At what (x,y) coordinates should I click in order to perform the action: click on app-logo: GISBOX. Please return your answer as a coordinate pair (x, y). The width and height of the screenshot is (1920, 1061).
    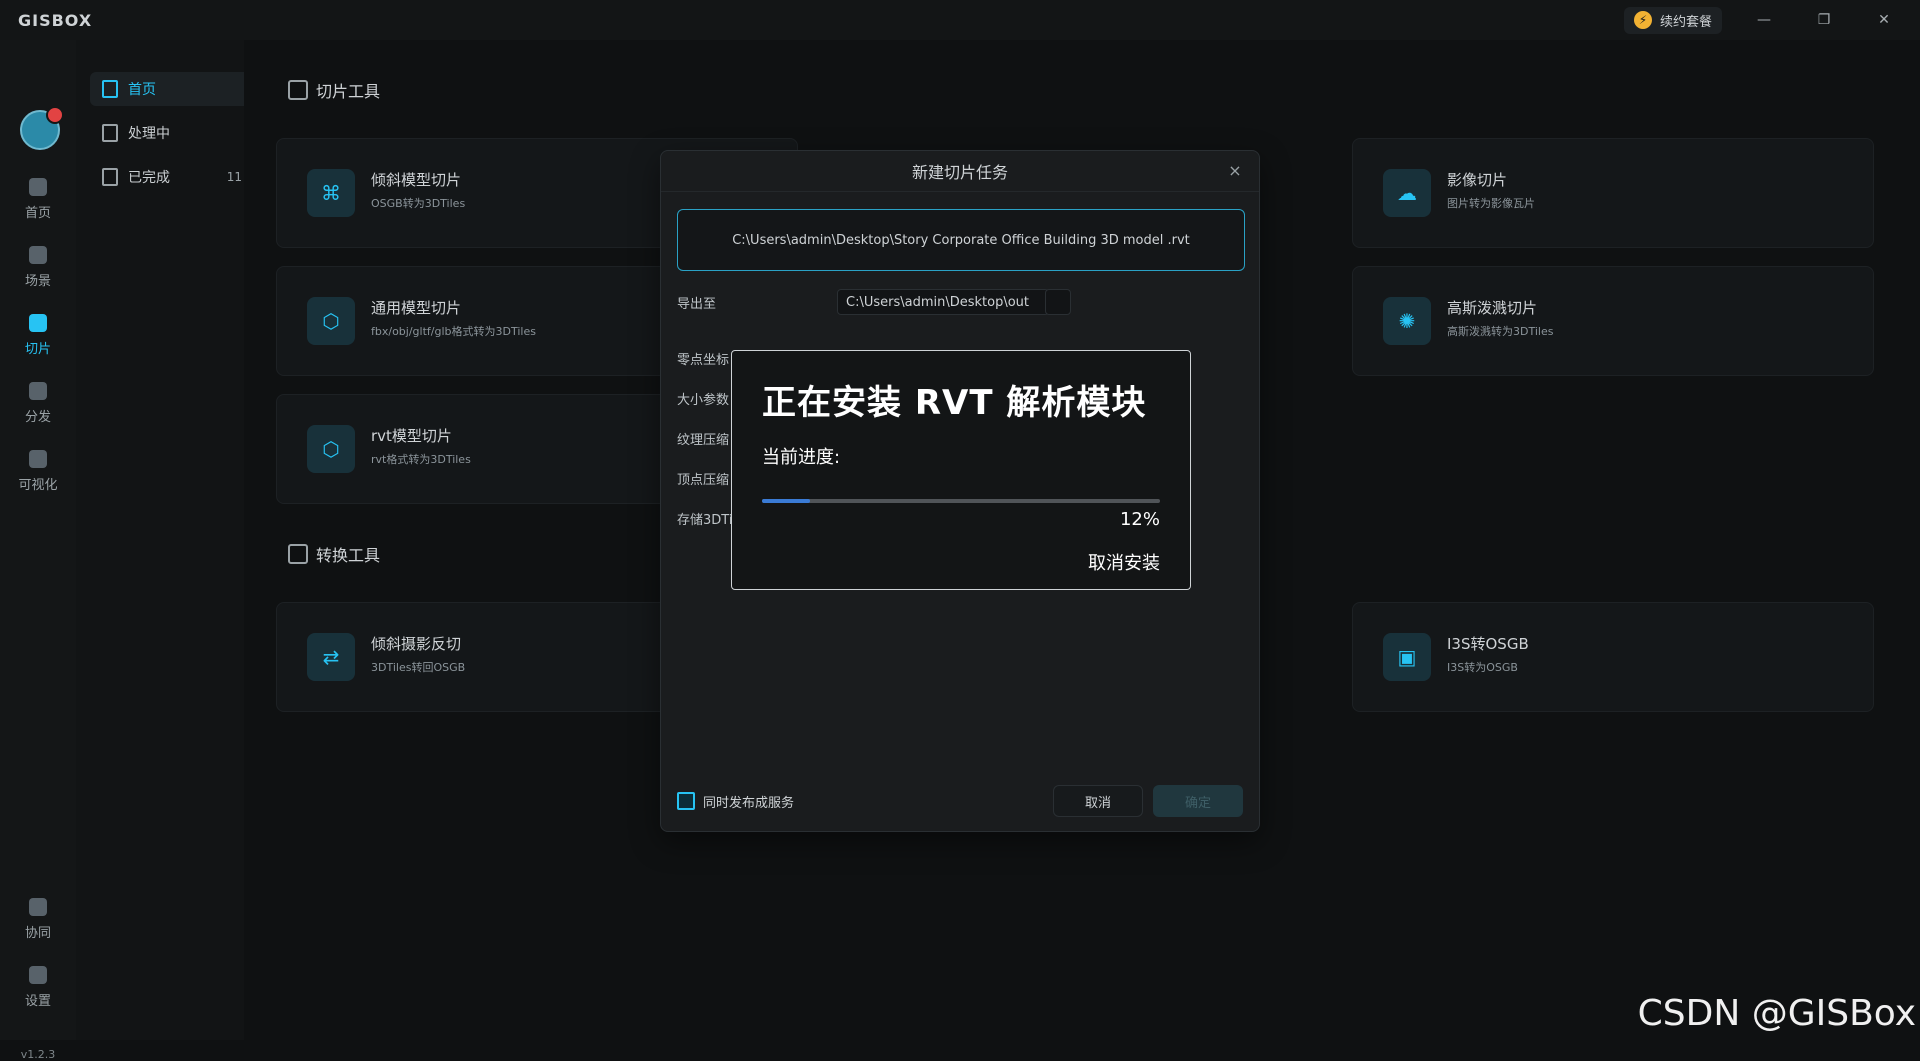
    Looking at the image, I should click on (55, 20).